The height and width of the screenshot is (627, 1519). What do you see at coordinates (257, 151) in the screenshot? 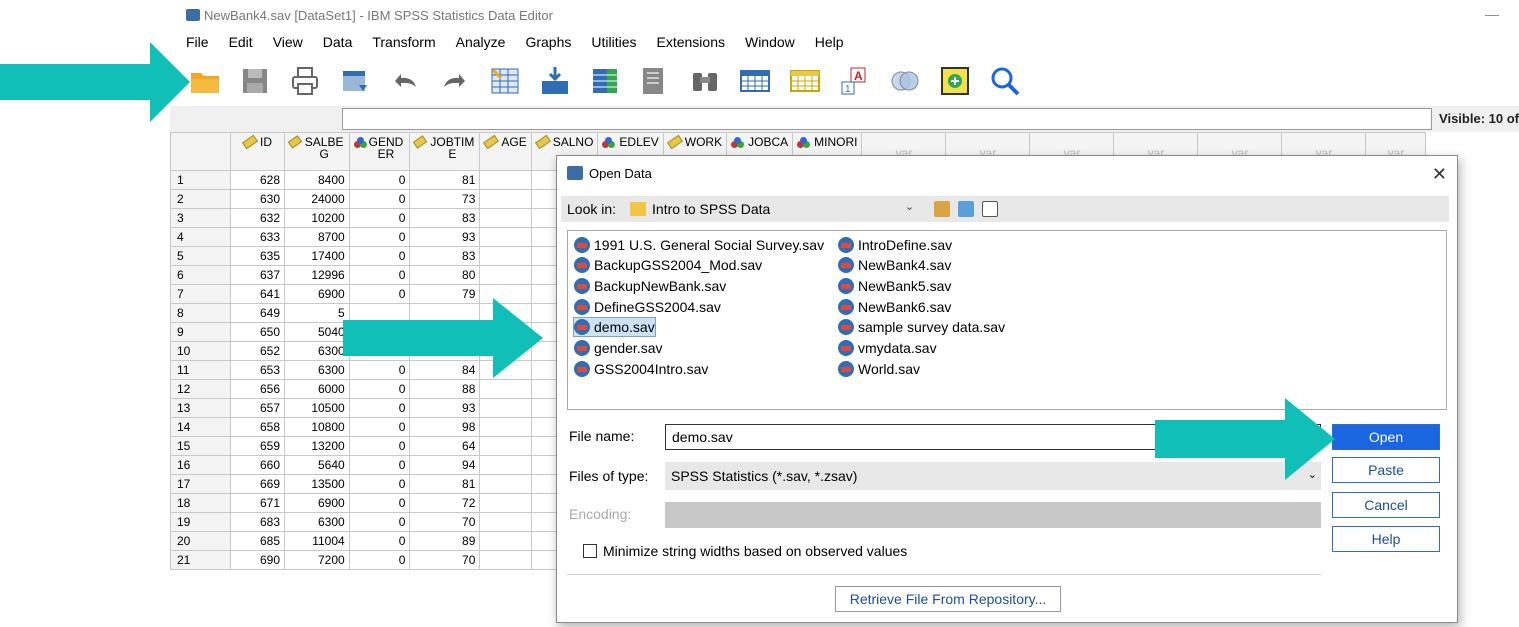
I see `column-header: ID` at bounding box center [257, 151].